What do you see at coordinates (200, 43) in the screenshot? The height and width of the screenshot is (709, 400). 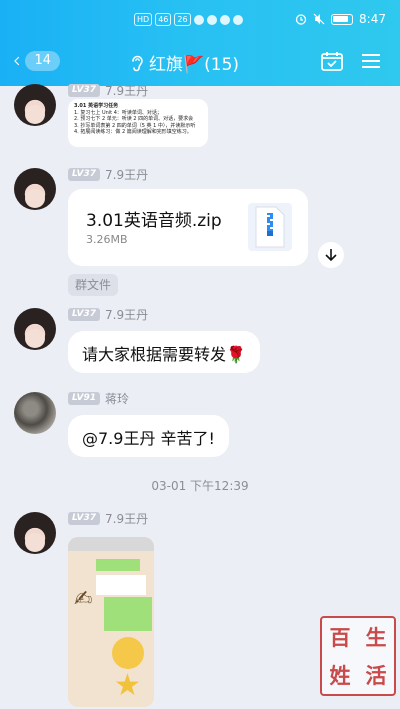 I see `chat-header: HD 46 26 8:47 14 红旗🚩(15)` at bounding box center [200, 43].